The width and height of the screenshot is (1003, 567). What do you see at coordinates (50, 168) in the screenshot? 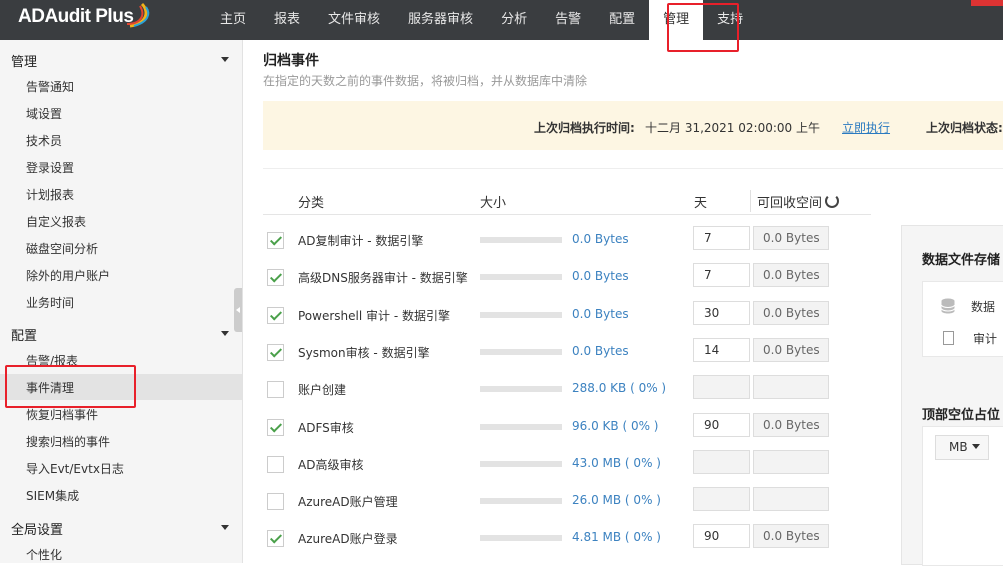
I see `sidebar-item-label: 登录设置` at bounding box center [50, 168].